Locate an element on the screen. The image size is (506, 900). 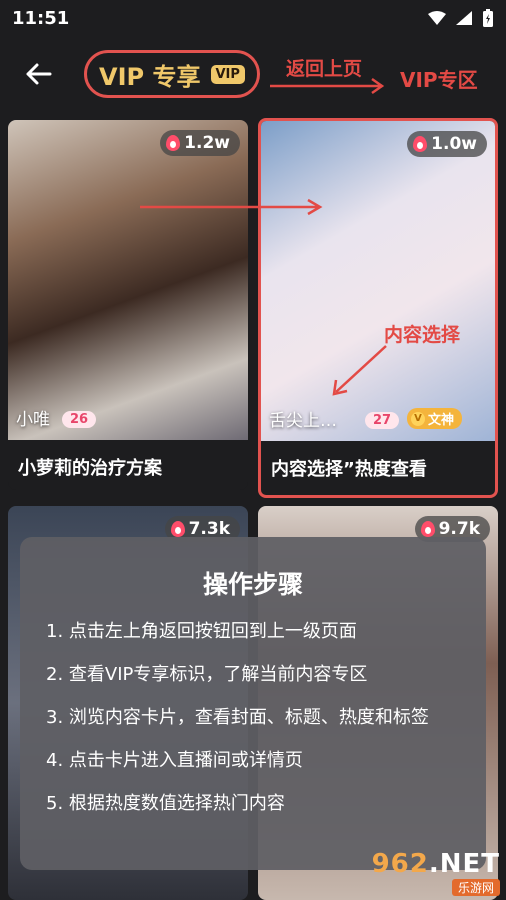
guide-step: 3. 浏览内容卡片，查看封面、标题、热度和标签 is located at coordinates (237, 717).